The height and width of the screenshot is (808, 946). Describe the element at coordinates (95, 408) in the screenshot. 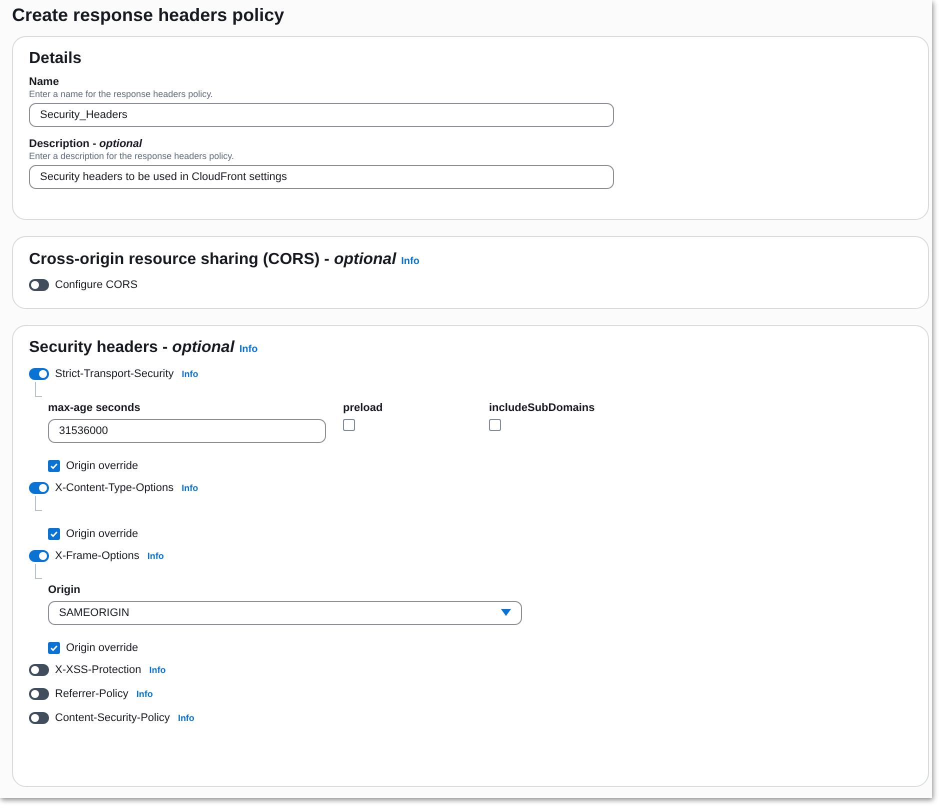

I see `field-label: max-age seconds` at that location.